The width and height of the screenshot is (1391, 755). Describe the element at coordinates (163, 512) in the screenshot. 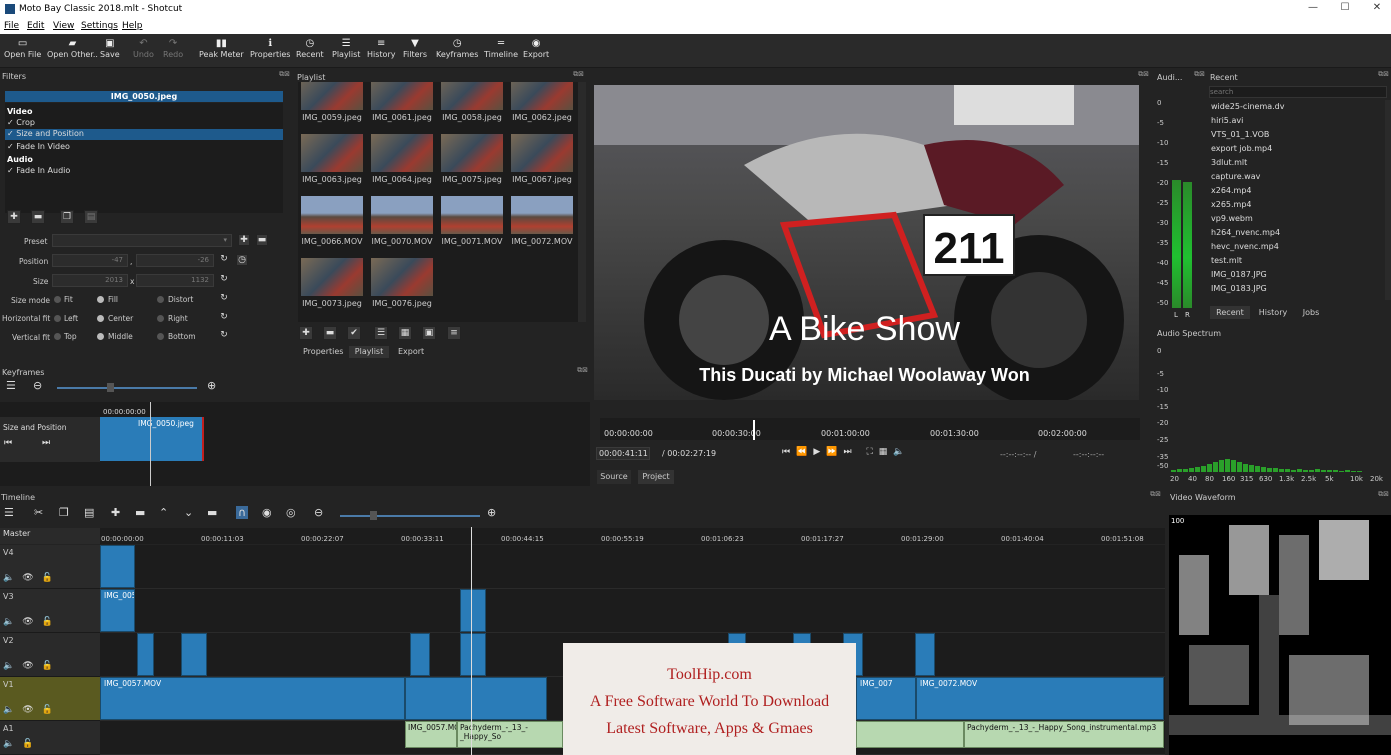

I see `lift-icon: ⌃` at that location.